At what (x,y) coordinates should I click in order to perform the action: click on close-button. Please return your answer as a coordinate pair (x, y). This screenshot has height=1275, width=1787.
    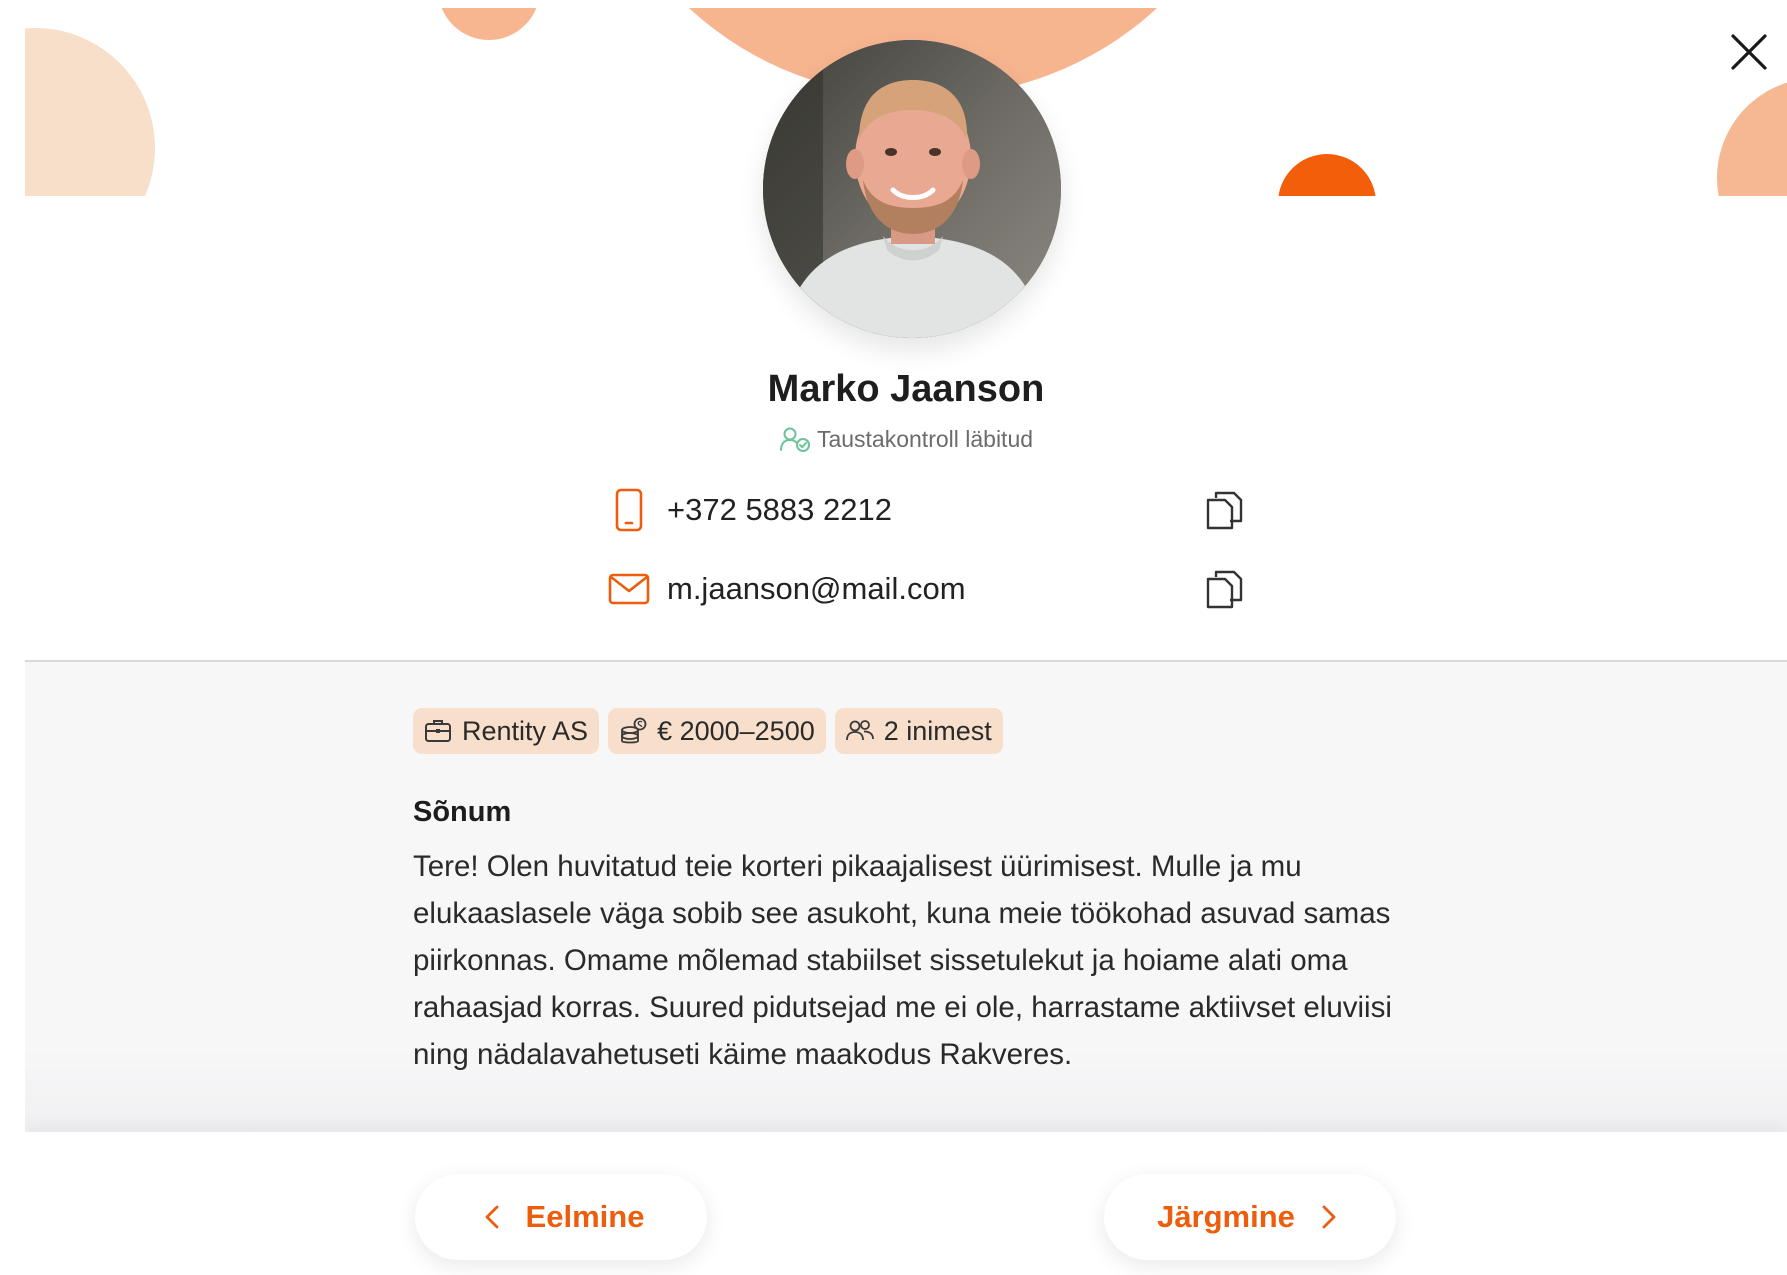
    Looking at the image, I should click on (1749, 52).